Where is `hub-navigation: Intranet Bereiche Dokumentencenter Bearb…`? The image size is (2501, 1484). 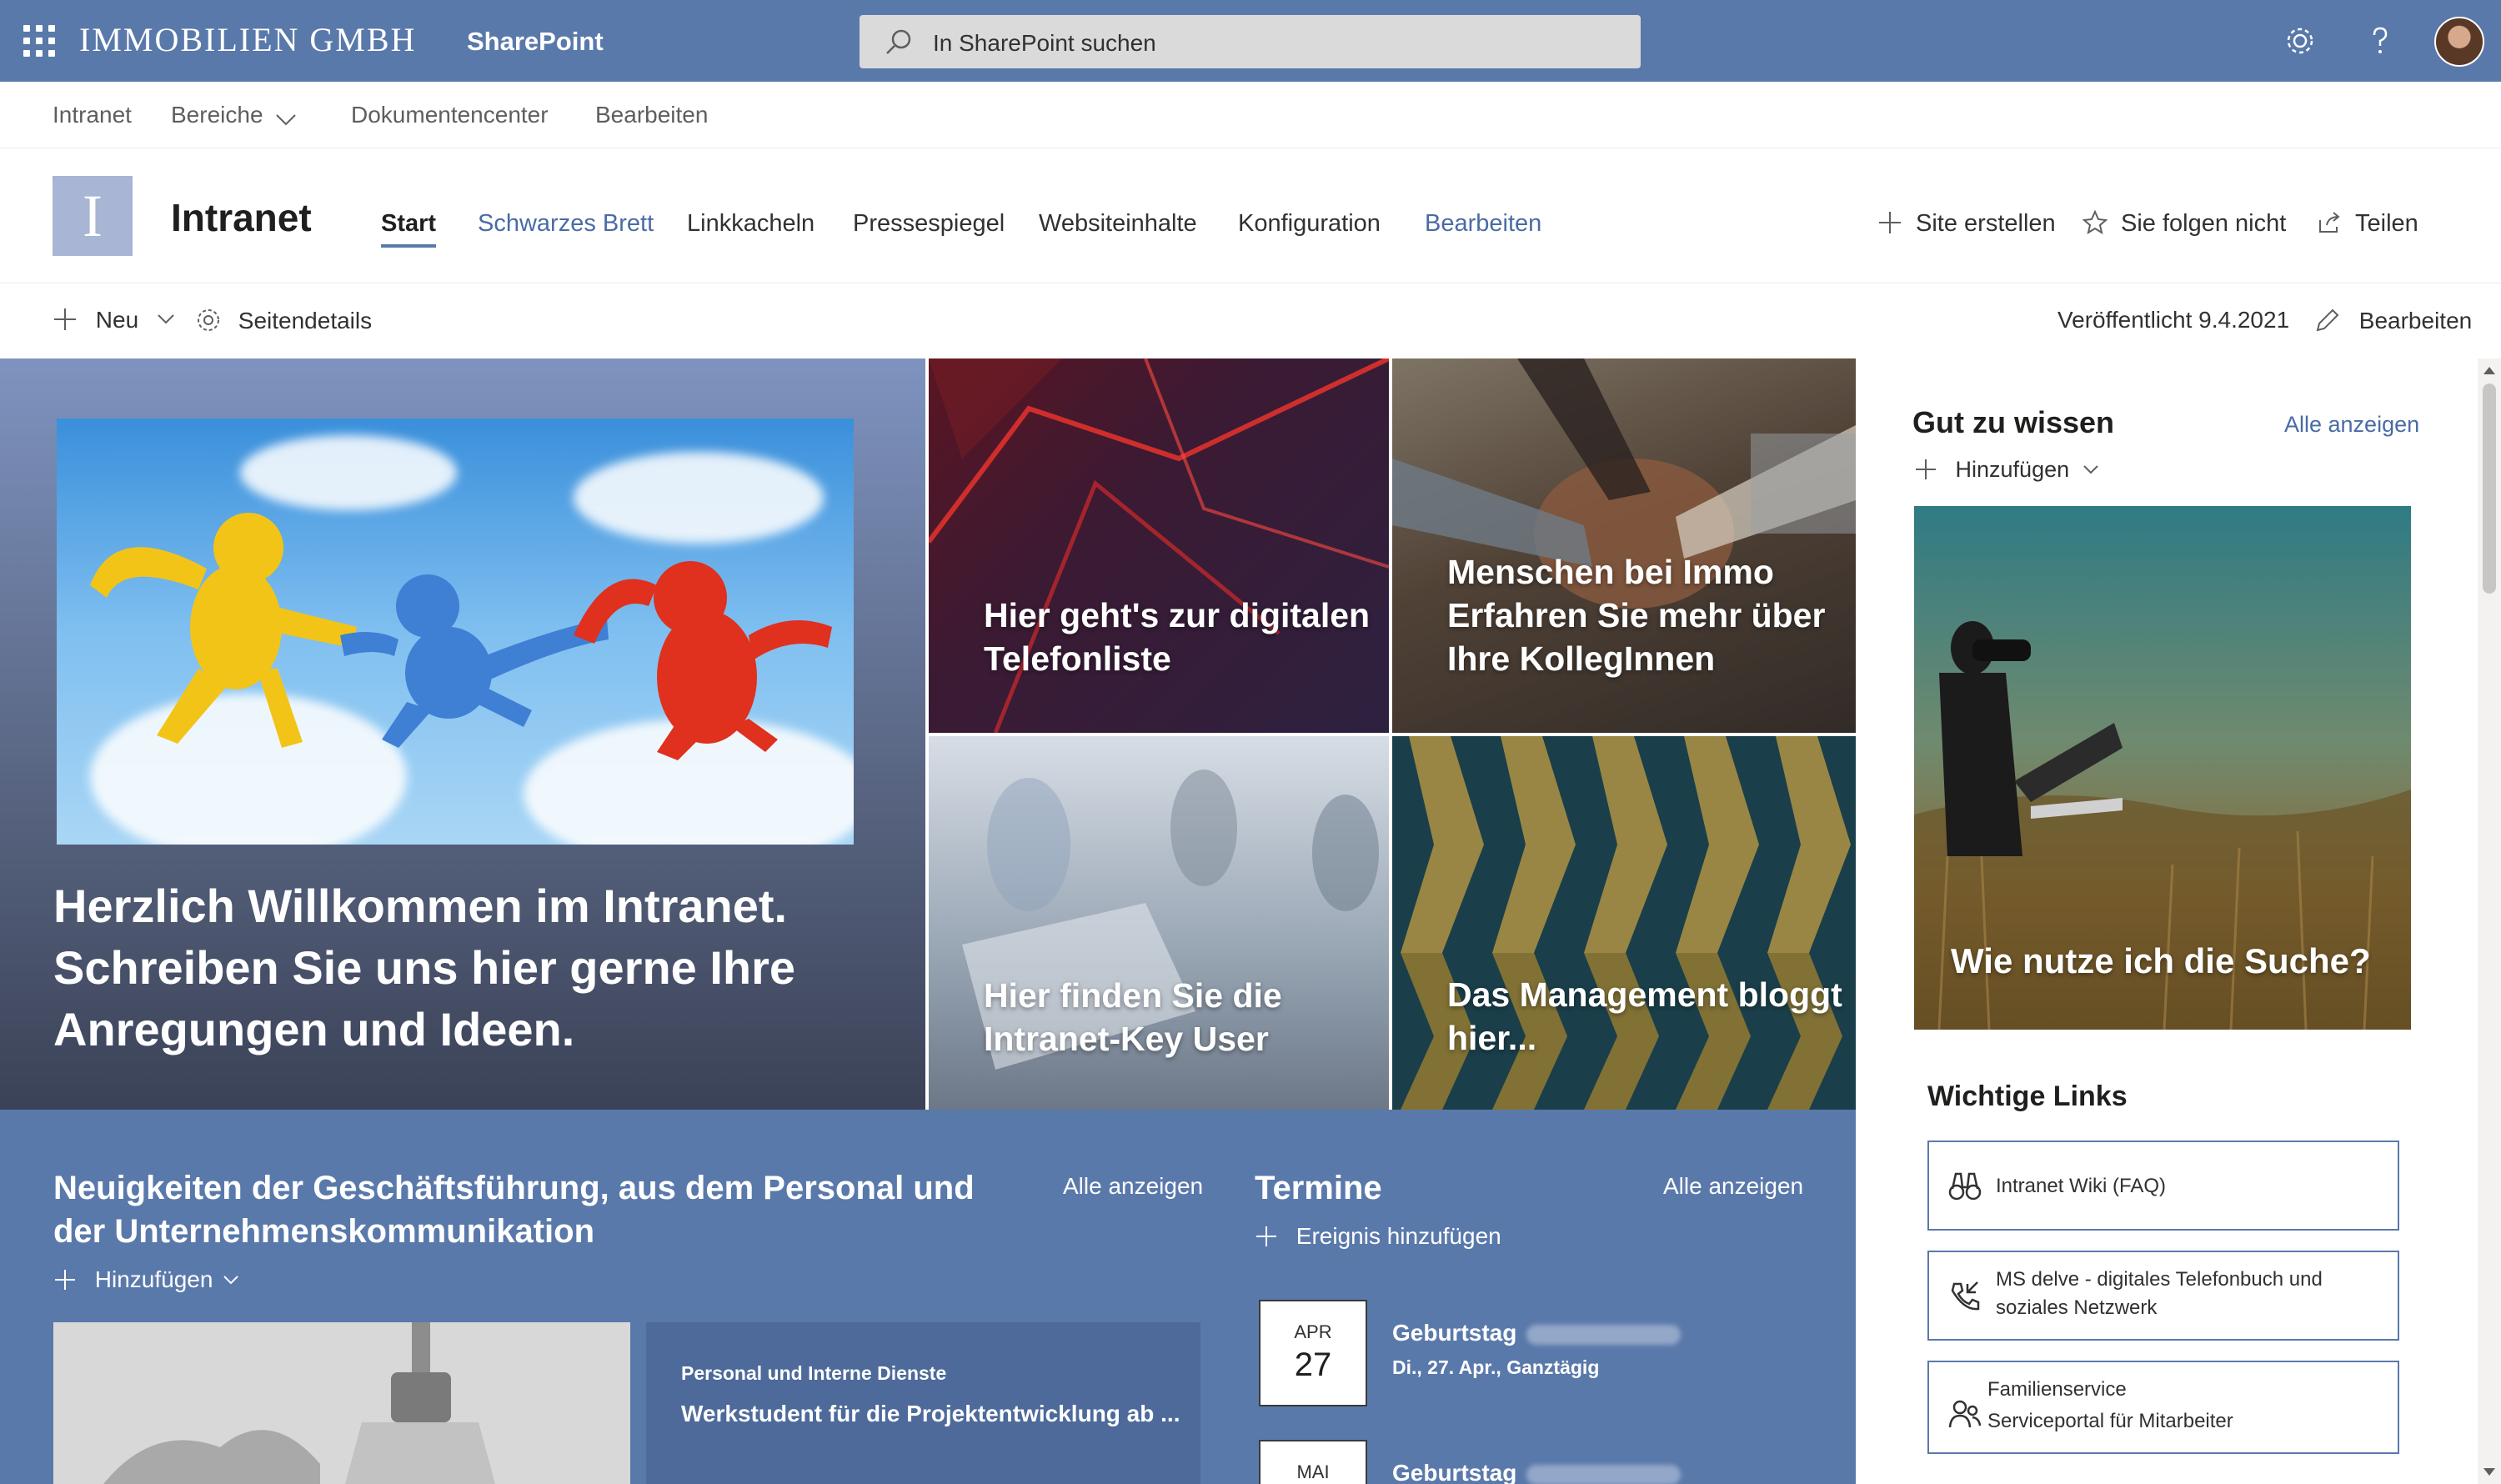
hub-navigation: Intranet Bereiche Dokumentencenter Bearb… is located at coordinates (1250, 115).